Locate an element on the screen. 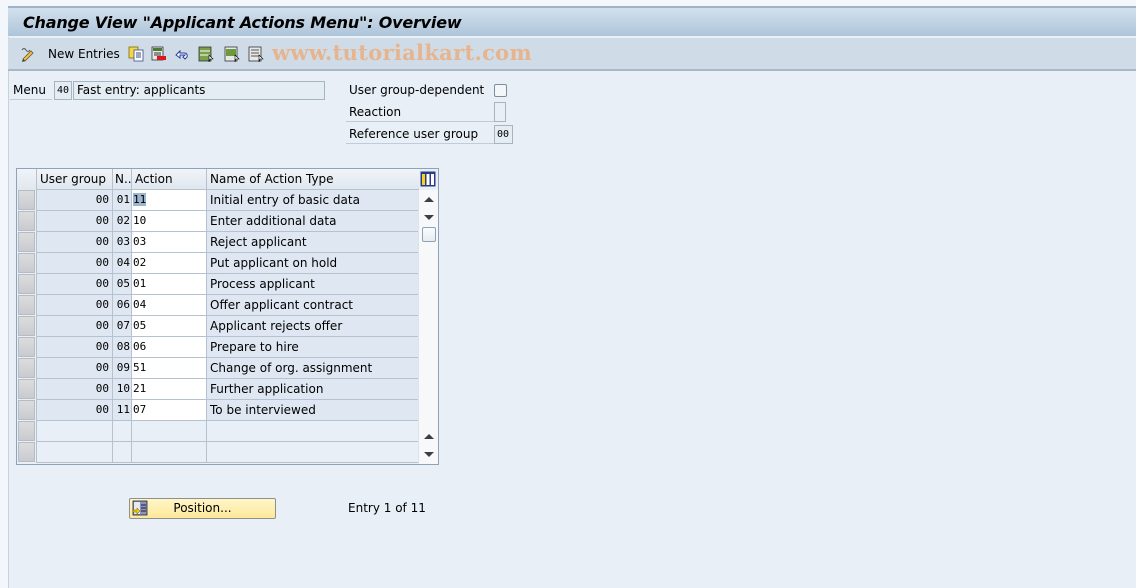  deselect-all-icon is located at coordinates (256, 54).